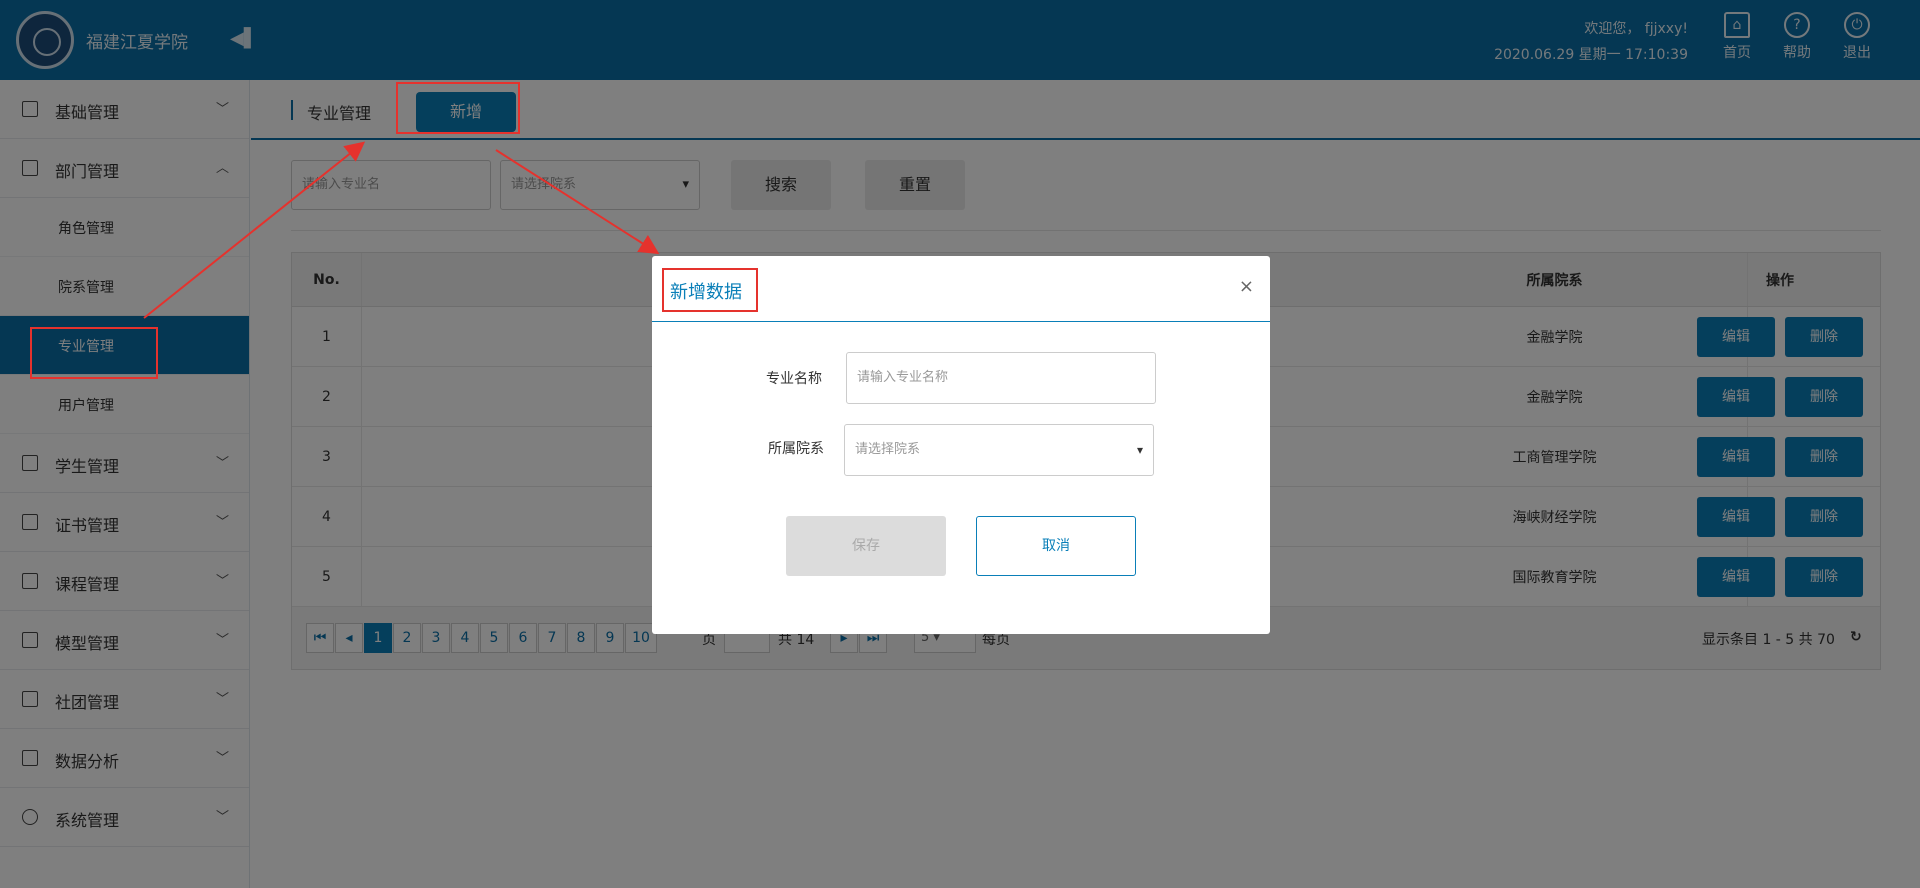 The height and width of the screenshot is (888, 1920). What do you see at coordinates (1056, 546) in the screenshot?
I see `cancel-button: 取消` at bounding box center [1056, 546].